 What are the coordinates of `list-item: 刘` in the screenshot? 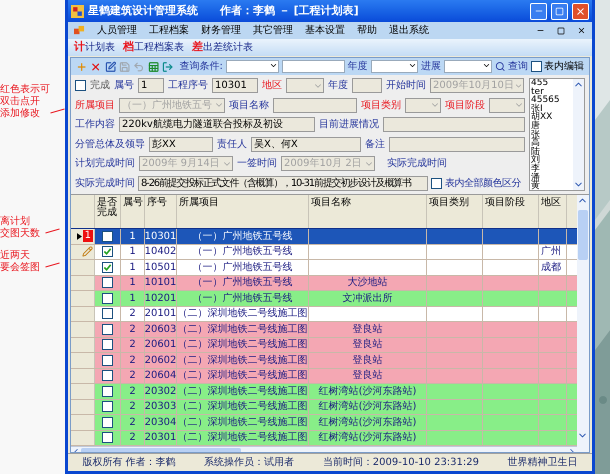 It's located at (552, 160).